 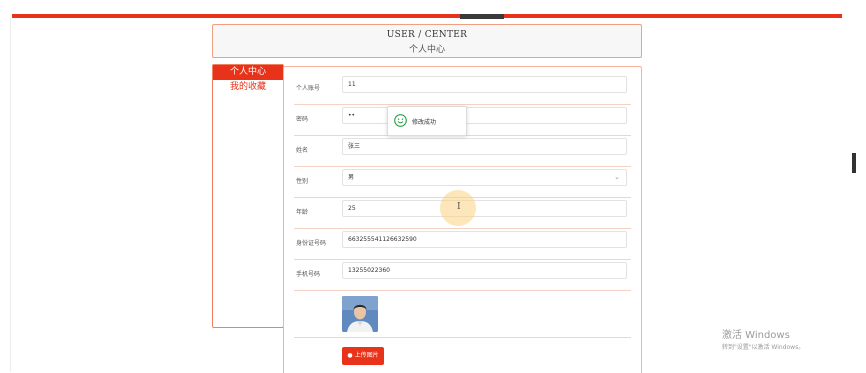 What do you see at coordinates (248, 72) in the screenshot?
I see `sidebar-item-user-center: 个人中心` at bounding box center [248, 72].